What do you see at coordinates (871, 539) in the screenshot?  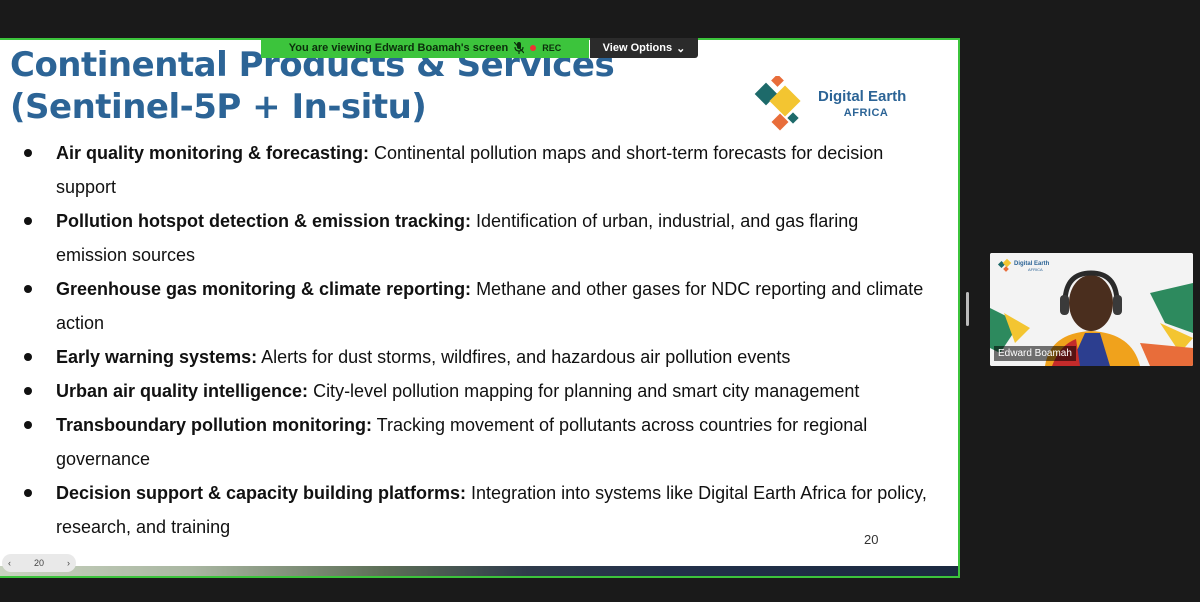 I see `slide-page-number: 20` at bounding box center [871, 539].